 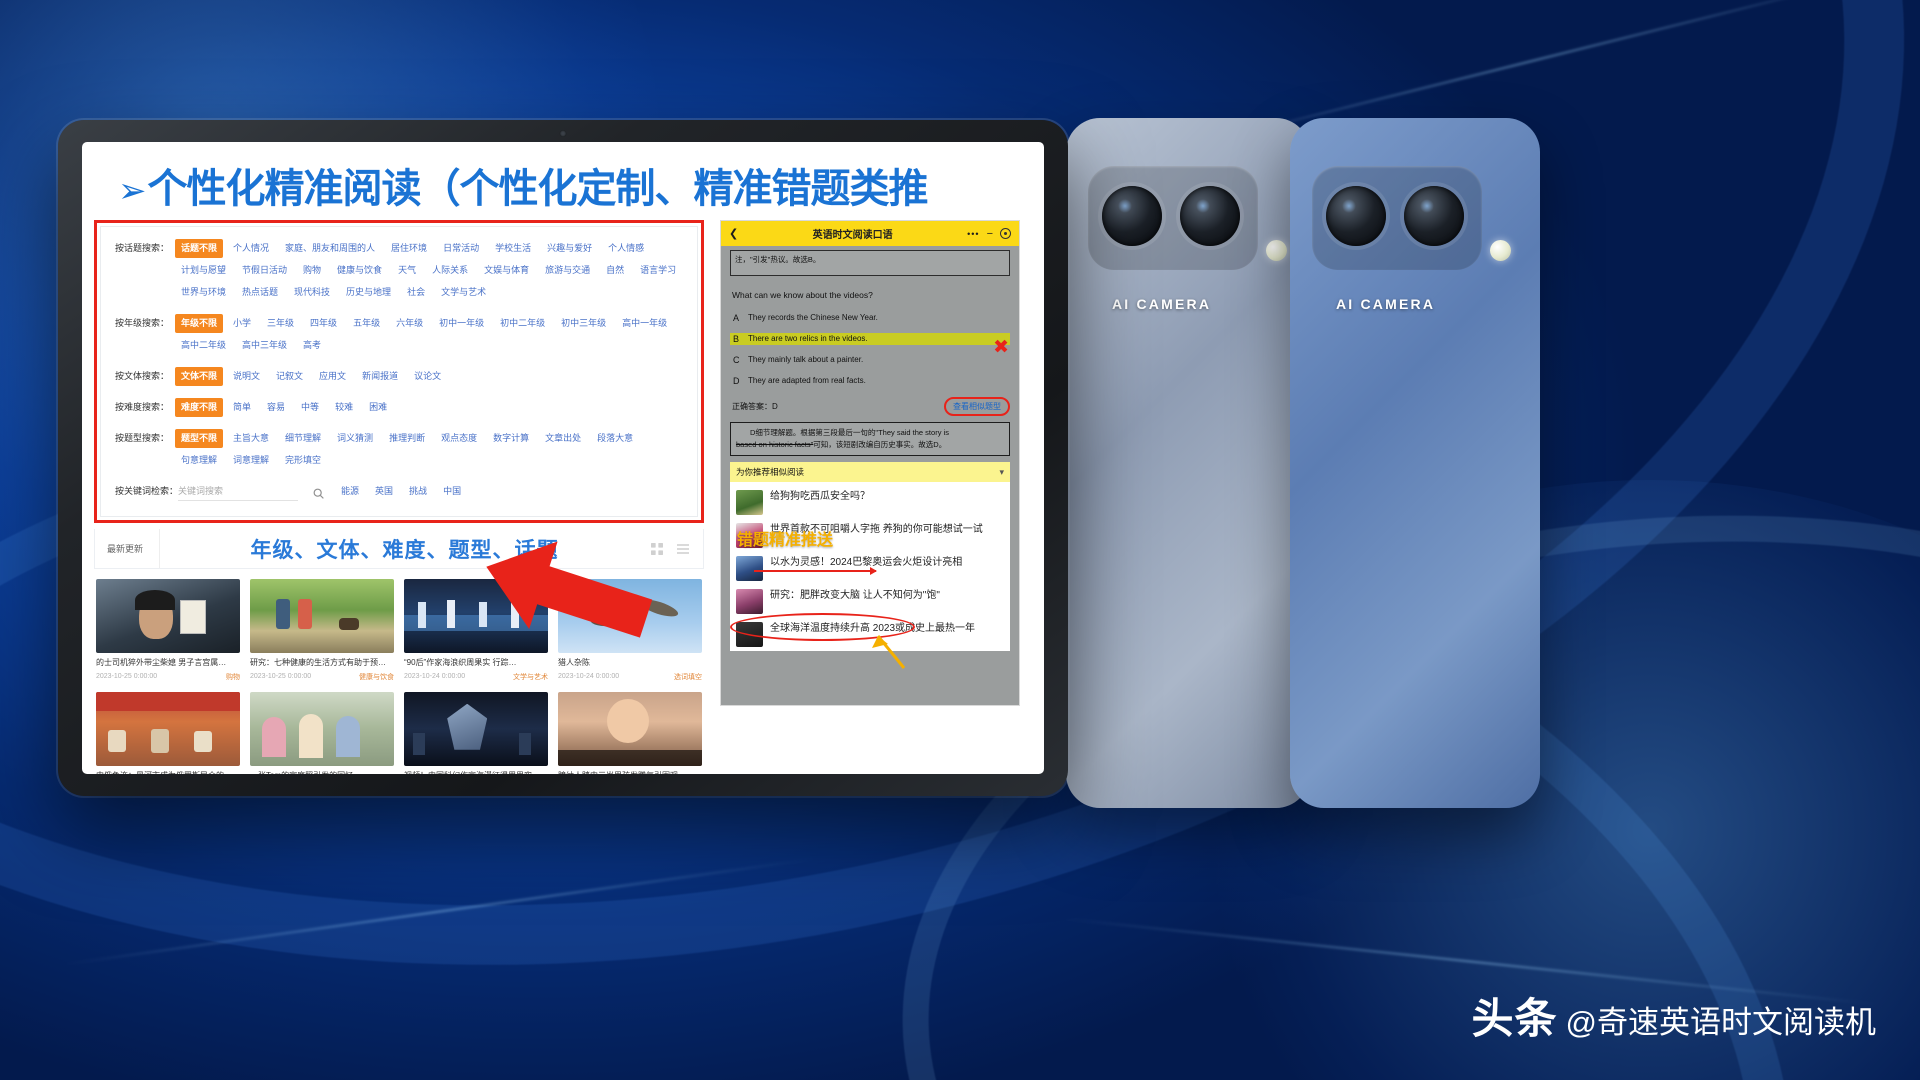 I want to click on filter-tag: 完形填空, so click(x=303, y=460).